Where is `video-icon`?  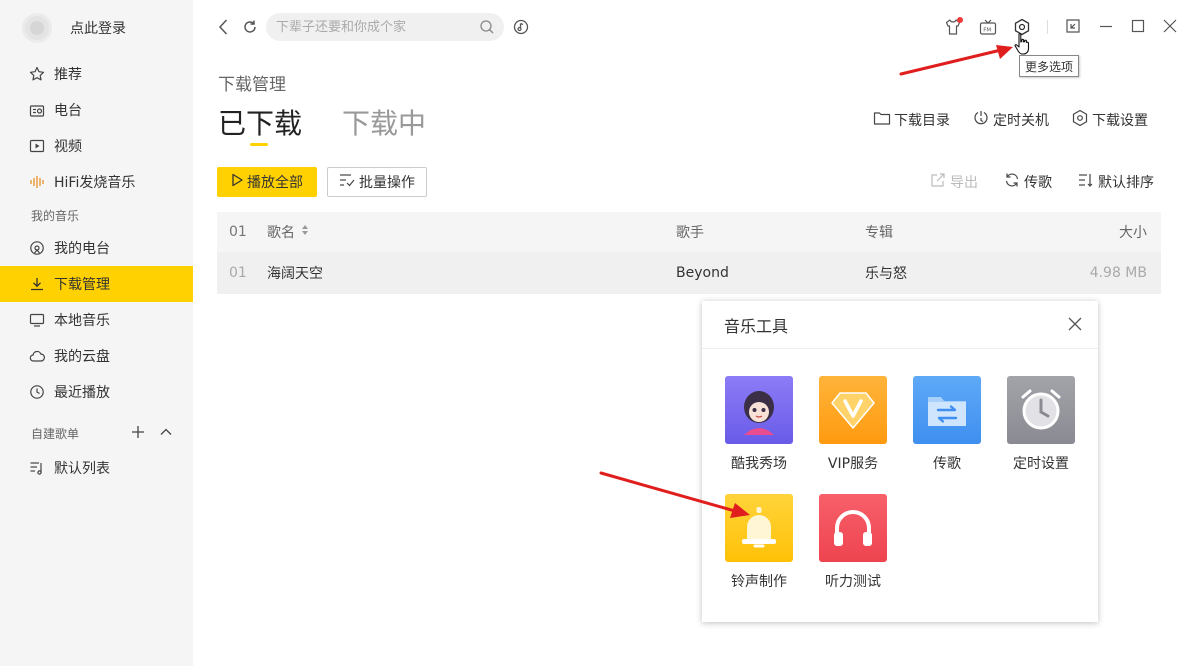
video-icon is located at coordinates (37, 146).